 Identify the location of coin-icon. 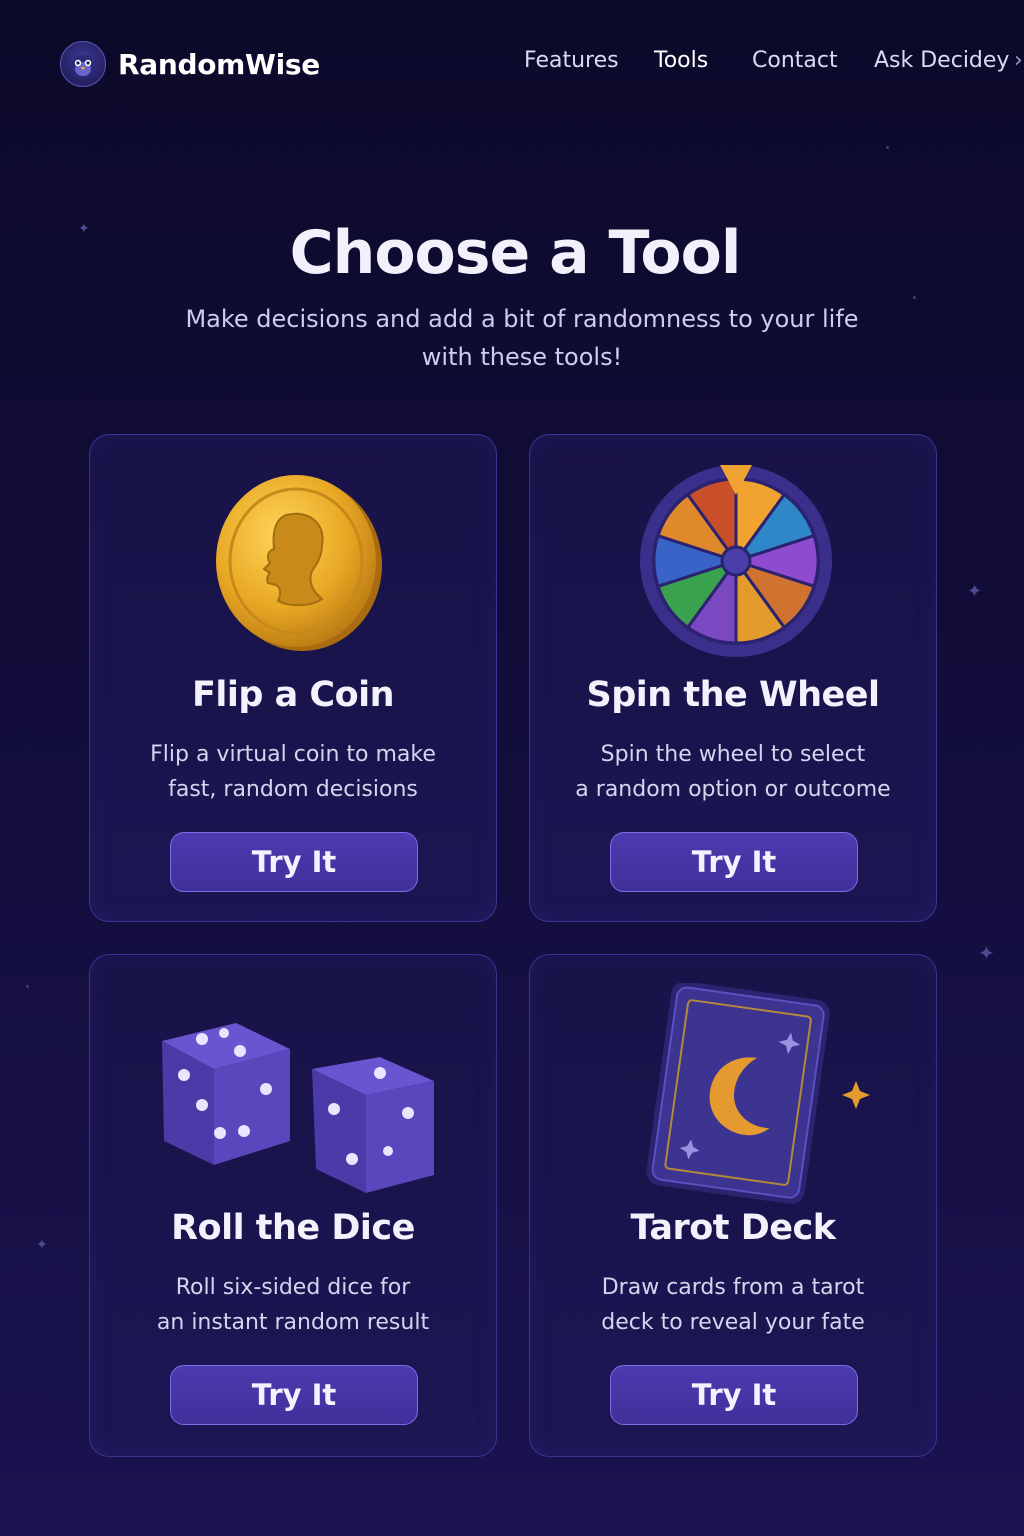
(293, 565).